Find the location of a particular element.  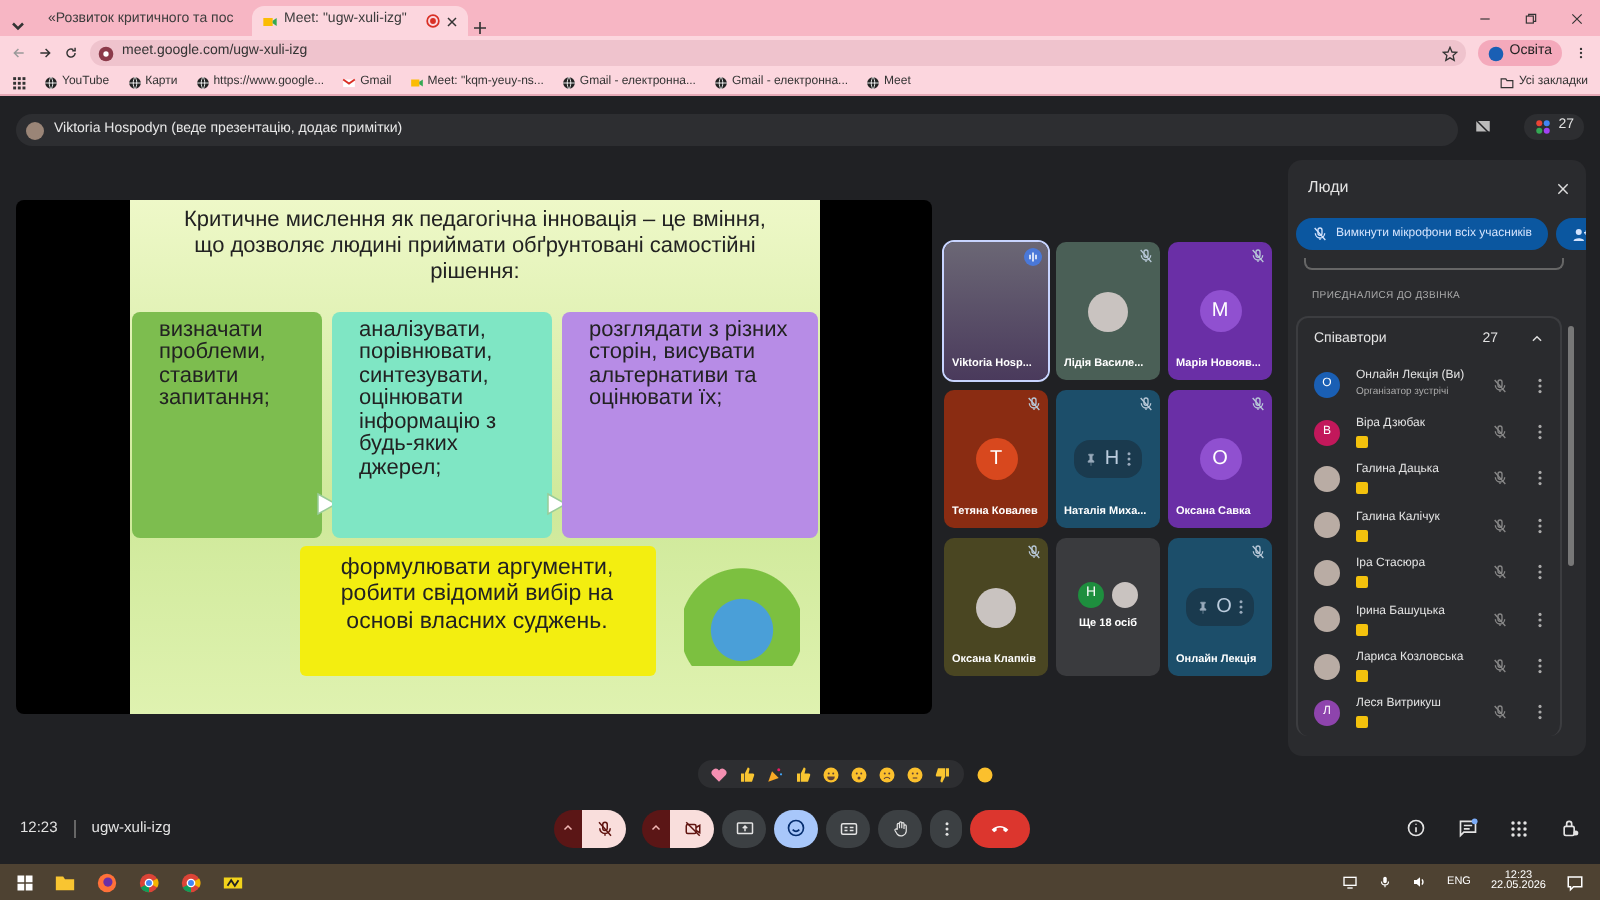

slide-text-box: розглядати з різних сторін, висувати альтернативи та оцінювати їх; is located at coordinates (689, 424).